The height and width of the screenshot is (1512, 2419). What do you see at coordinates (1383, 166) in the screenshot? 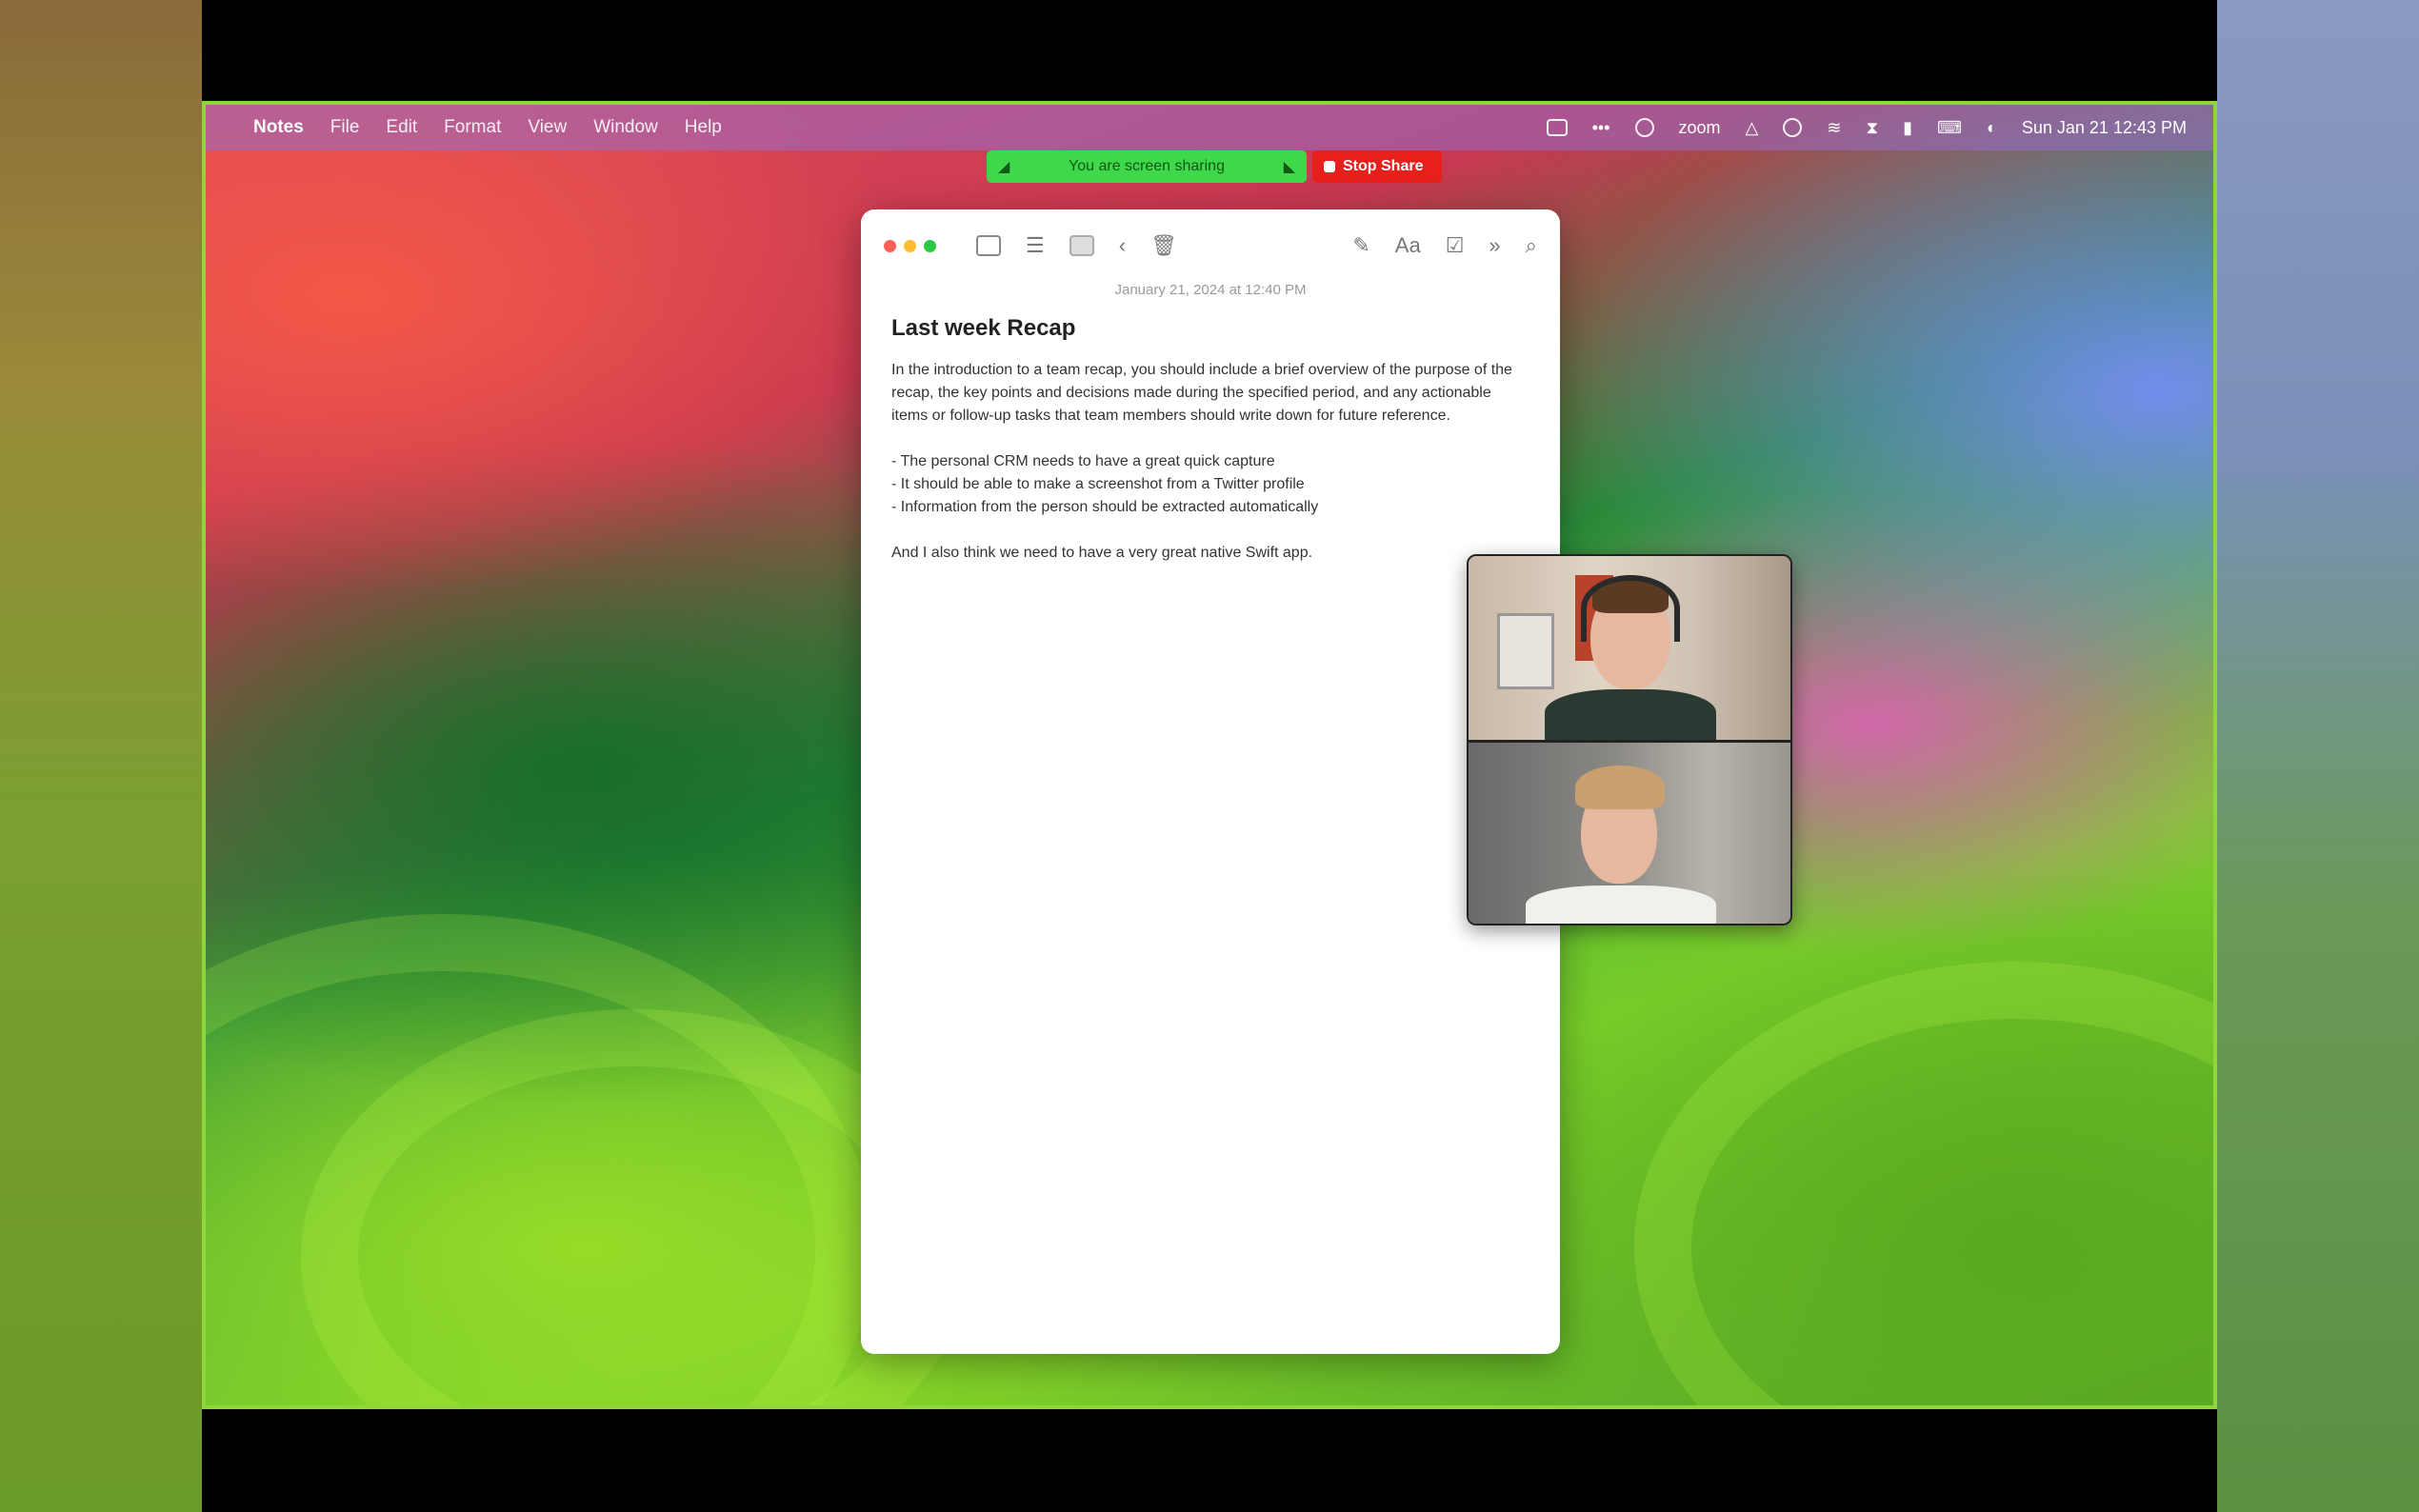
I see `stop-share-label: Stop Share` at bounding box center [1383, 166].